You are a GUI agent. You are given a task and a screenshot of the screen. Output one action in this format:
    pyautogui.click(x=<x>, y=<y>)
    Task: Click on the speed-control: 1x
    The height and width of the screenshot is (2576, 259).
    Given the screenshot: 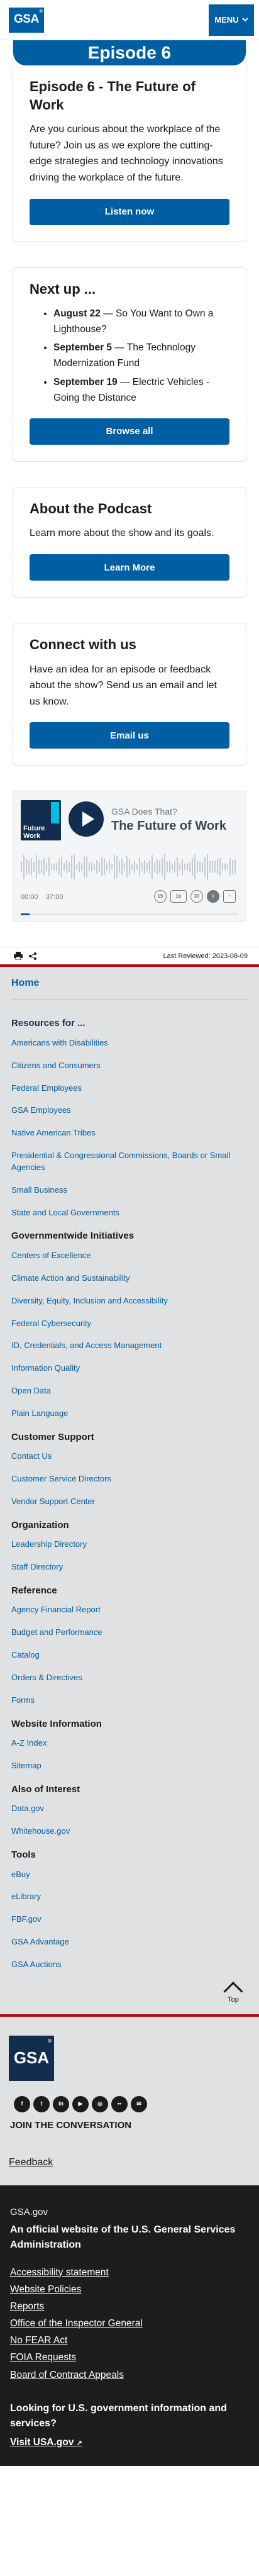 What is the action you would take?
    pyautogui.click(x=178, y=896)
    